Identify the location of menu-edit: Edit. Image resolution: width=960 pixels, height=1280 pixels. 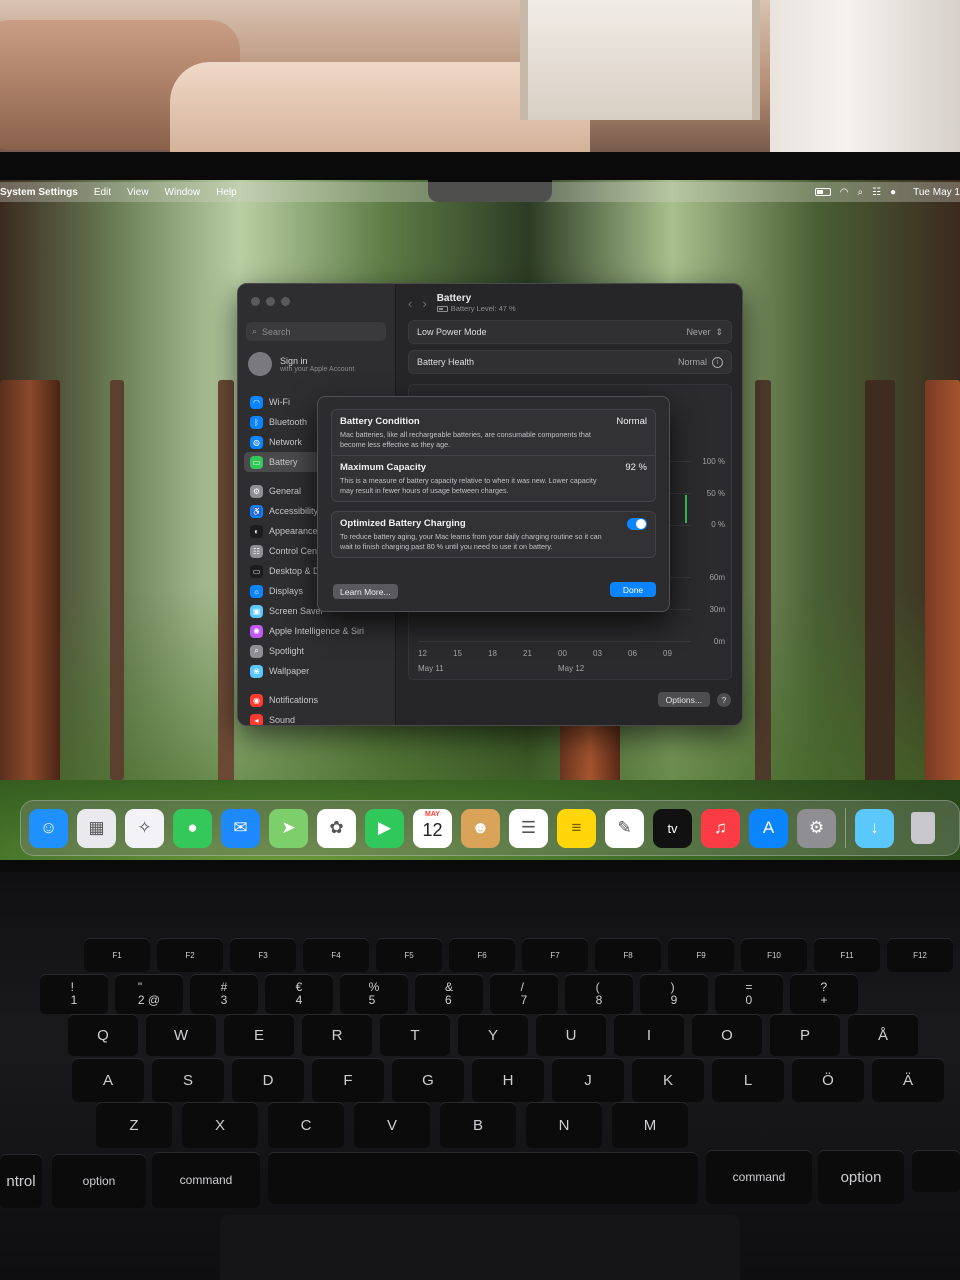
(102, 192).